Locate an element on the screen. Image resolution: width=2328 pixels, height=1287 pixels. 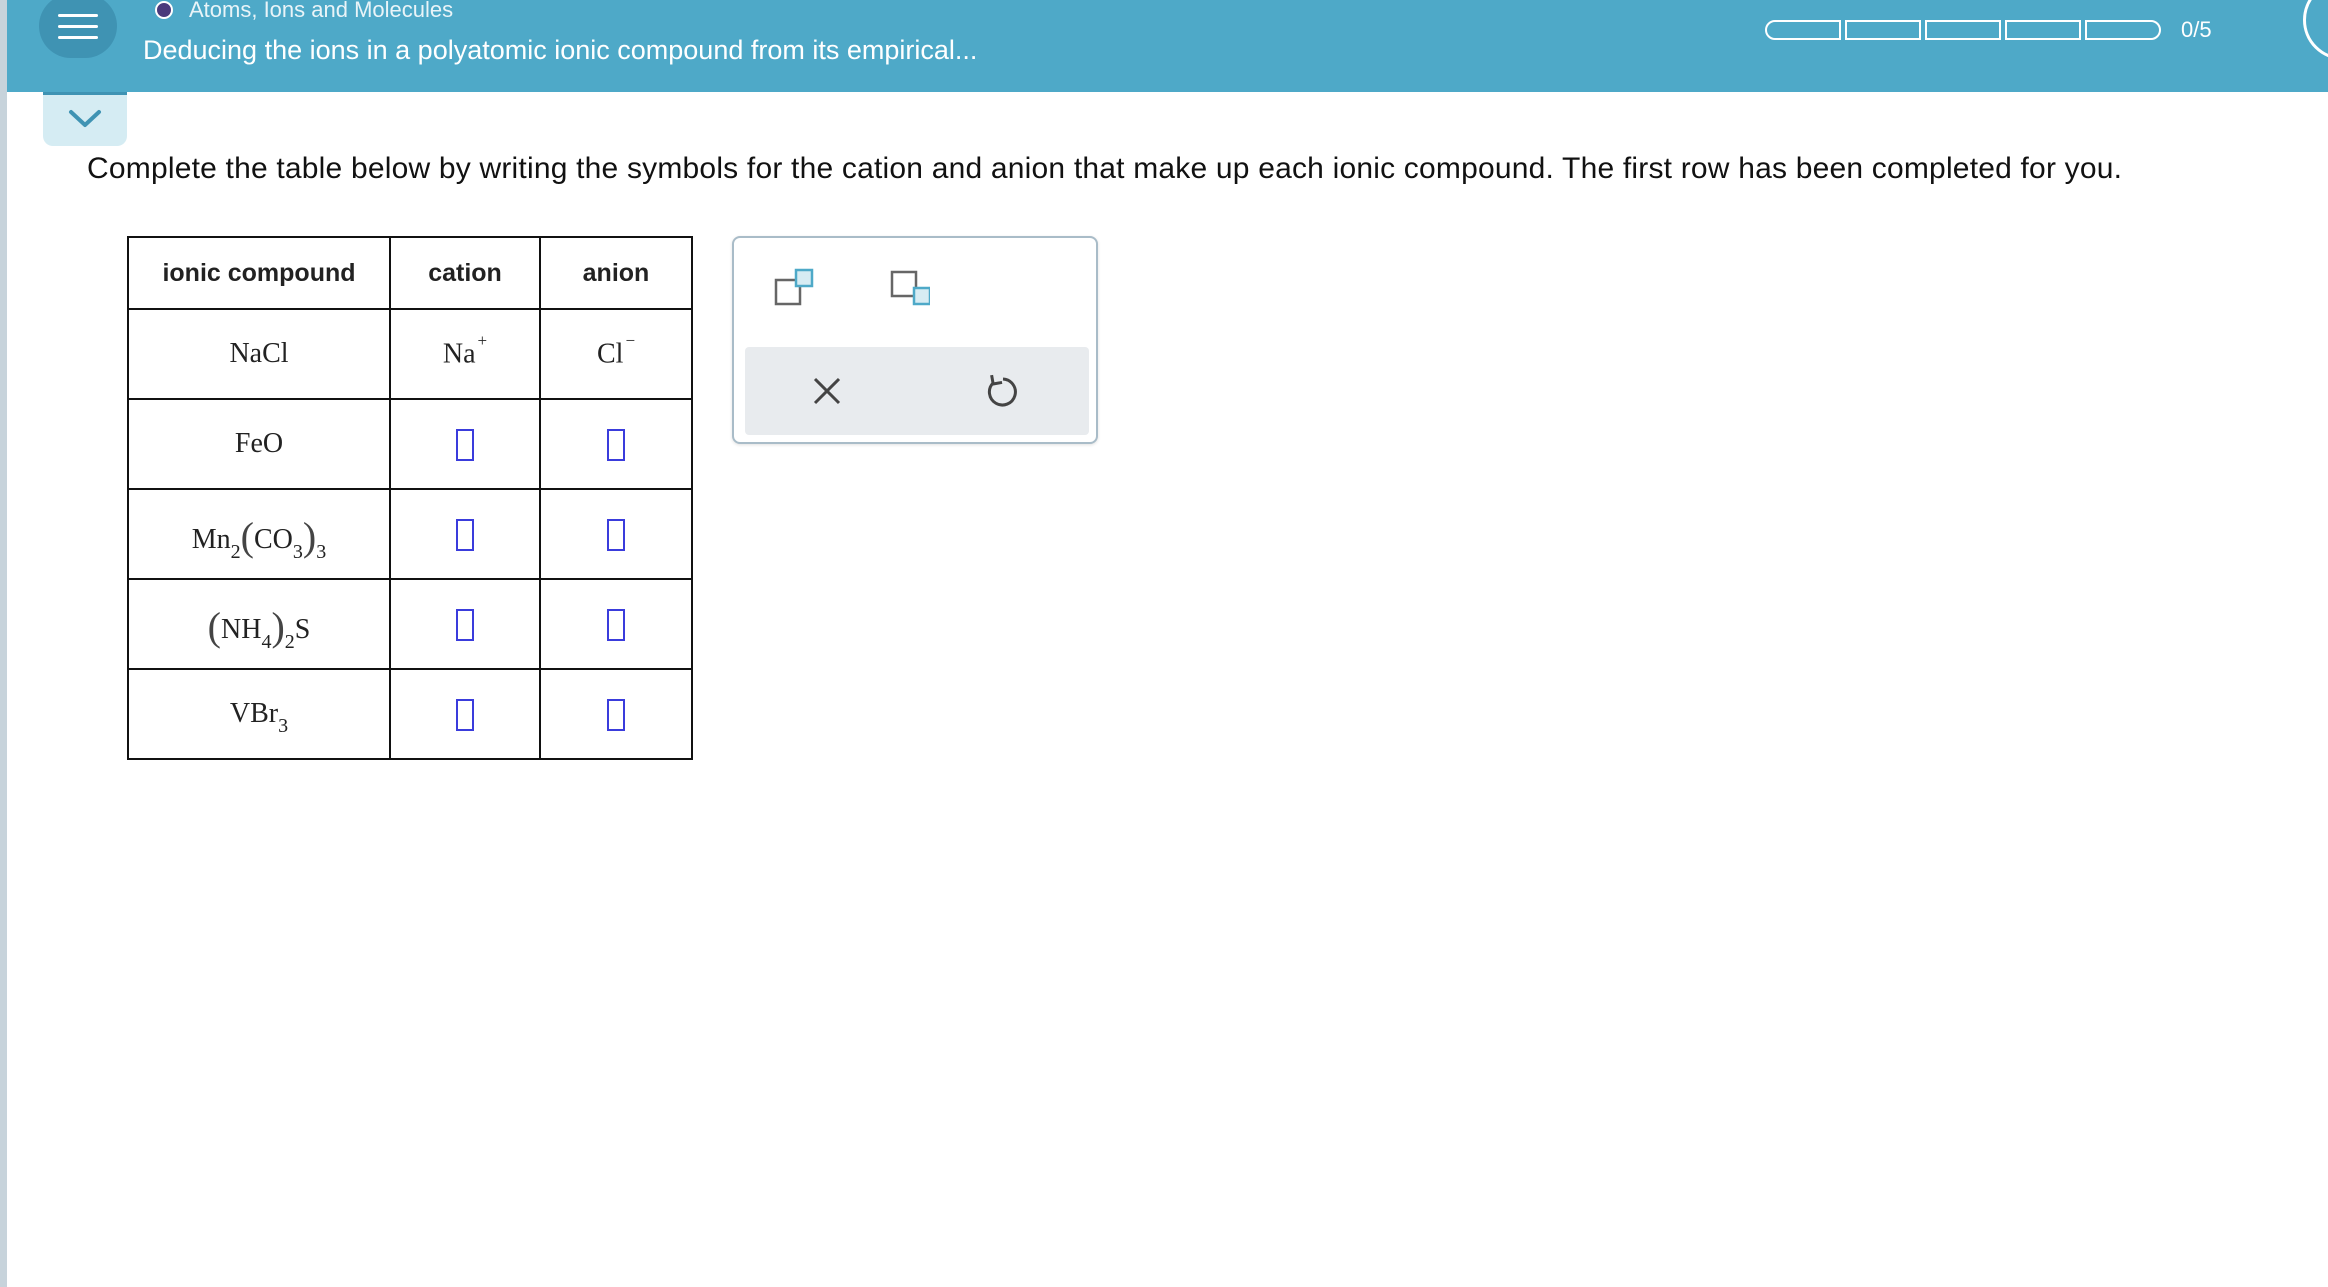
table-row: (NH4)2S is located at coordinates (410, 624).